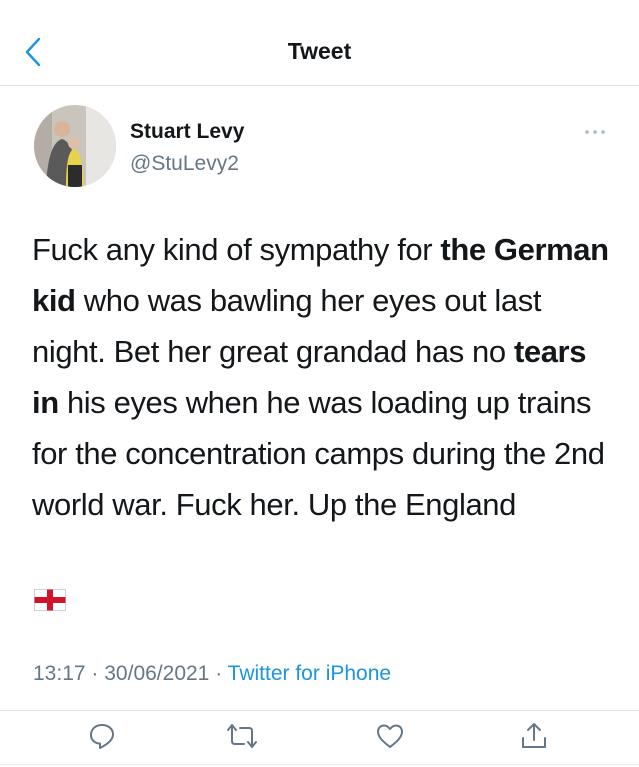 The image size is (639, 767). I want to click on share-icon, so click(534, 735).